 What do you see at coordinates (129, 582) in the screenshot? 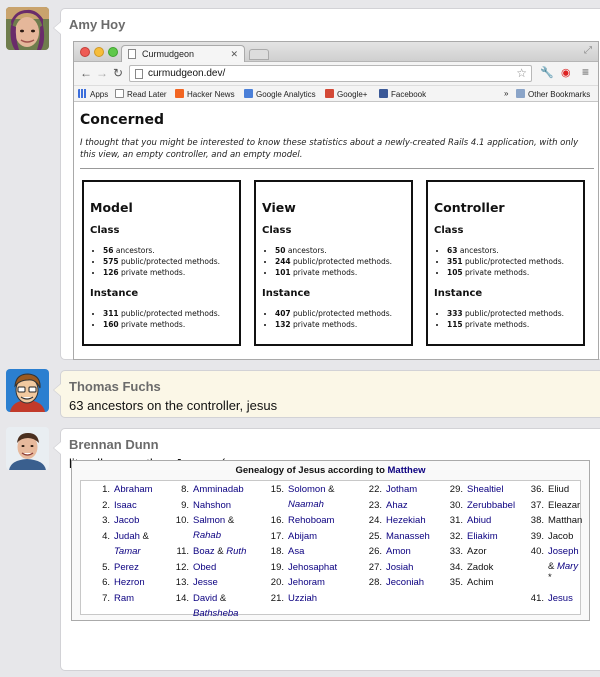
I see `ancestor-name: Hezron` at bounding box center [129, 582].